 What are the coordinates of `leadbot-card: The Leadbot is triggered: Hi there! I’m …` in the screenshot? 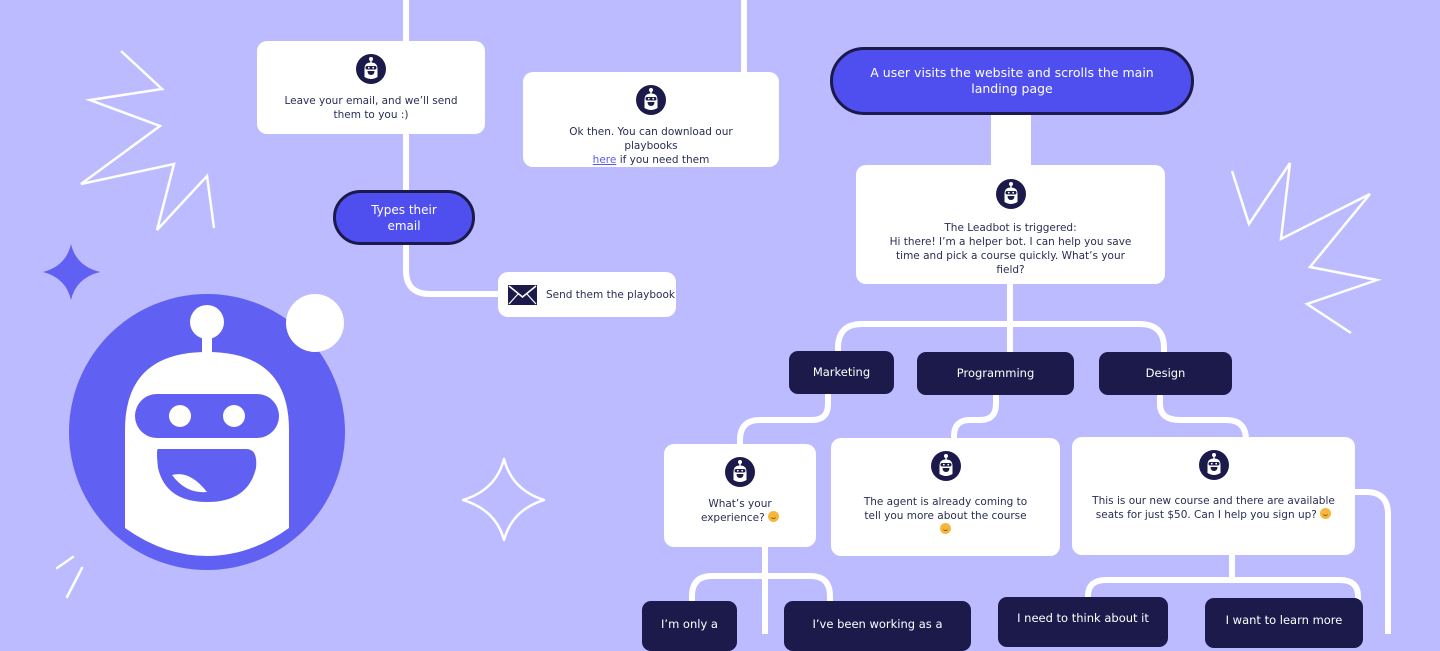 It's located at (1010, 224).